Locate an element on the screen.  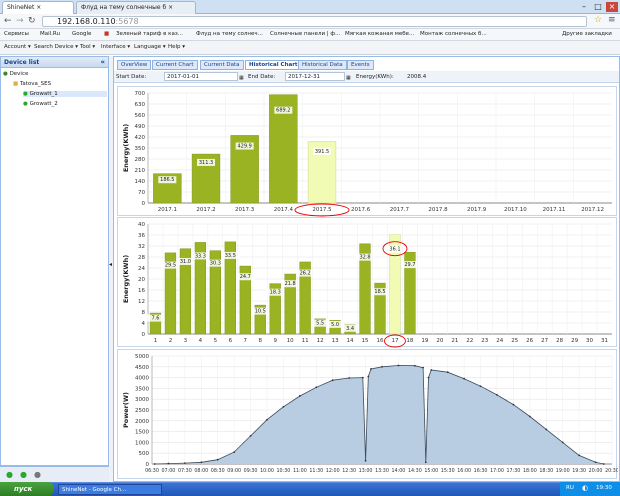
tree-node-tatova: ■ Tatova_SES is located at coordinates (32, 84).